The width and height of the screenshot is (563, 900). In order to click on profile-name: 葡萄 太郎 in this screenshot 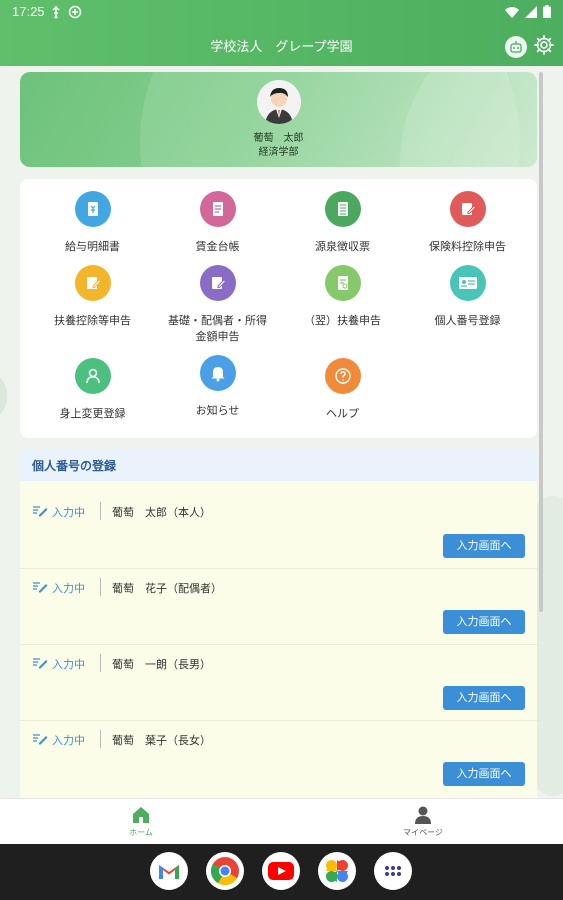, I will do `click(278, 138)`.